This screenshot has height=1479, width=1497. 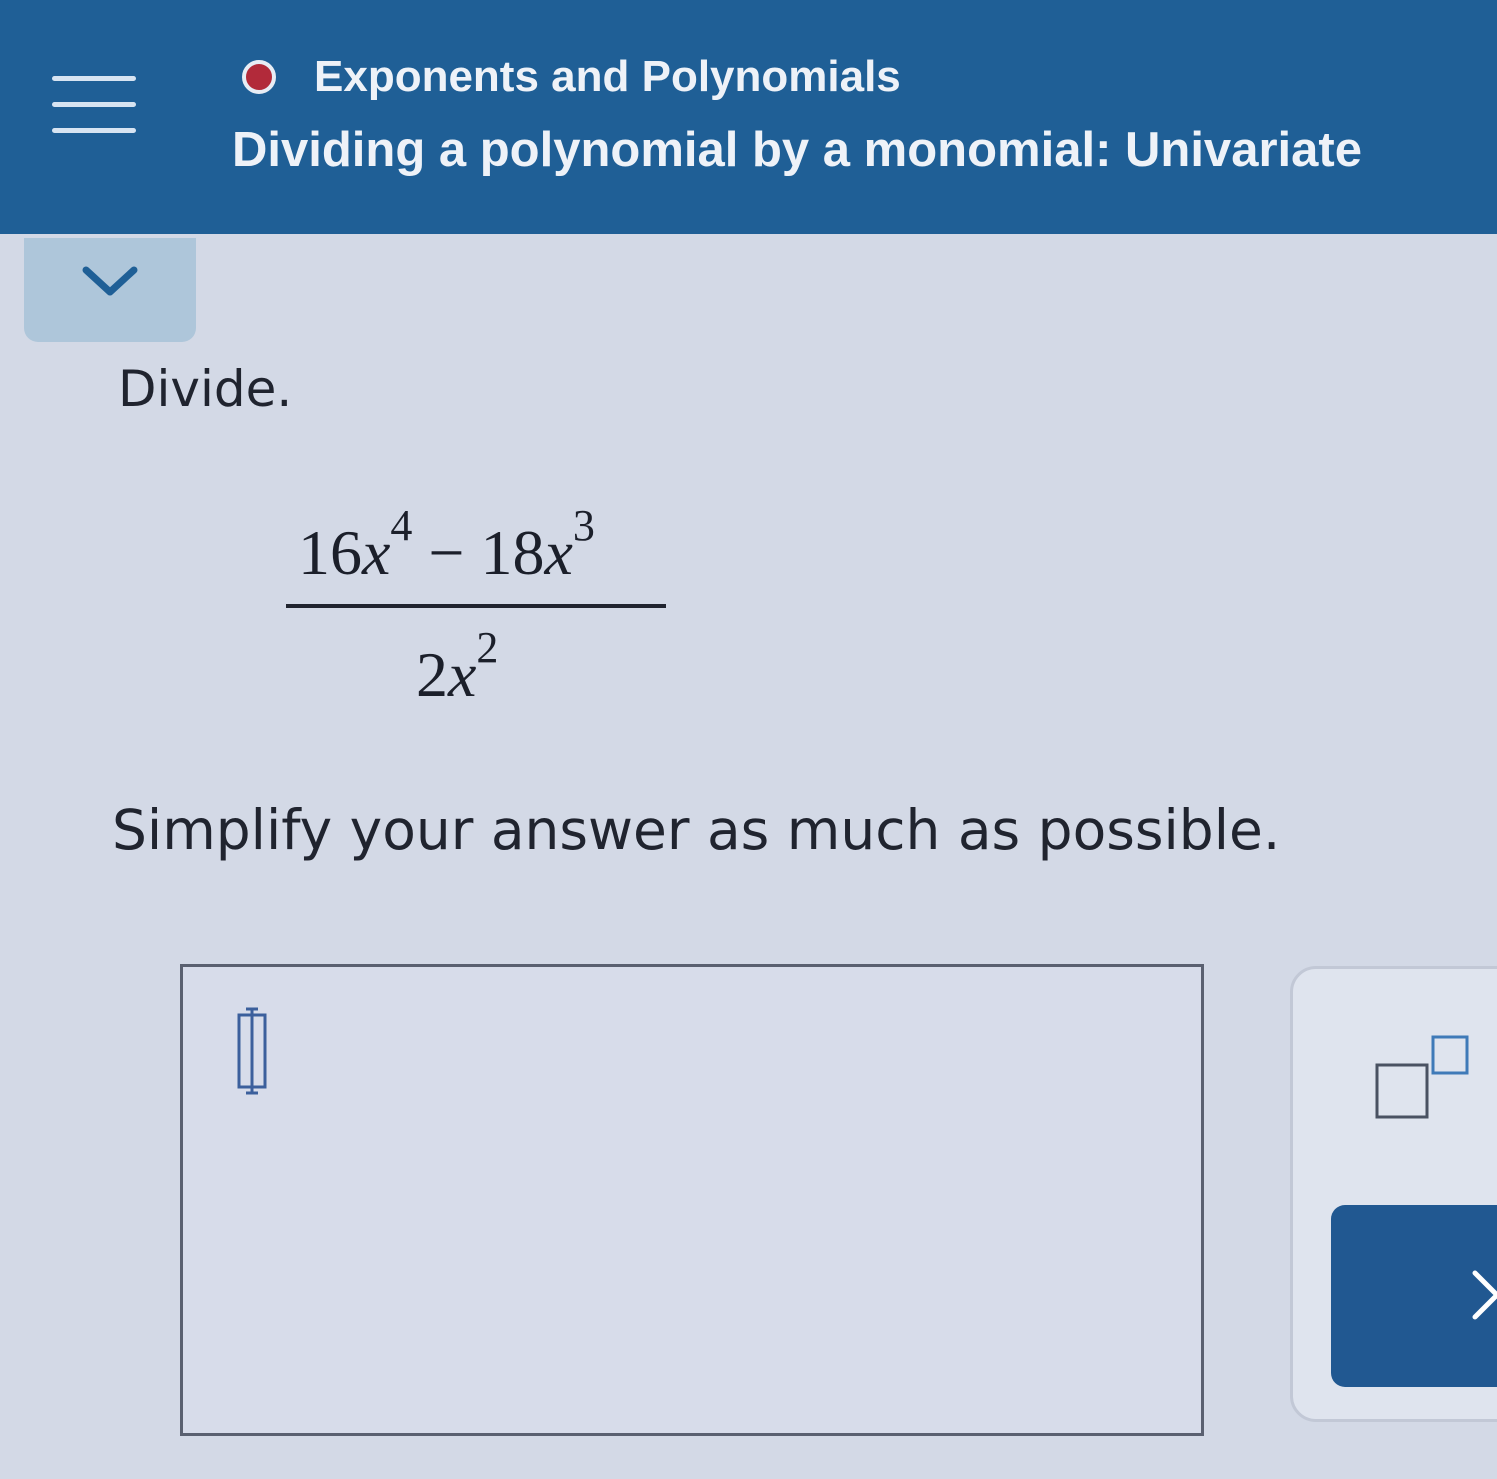 What do you see at coordinates (583, 525) in the screenshot?
I see `numerator-term2-exponent: 3` at bounding box center [583, 525].